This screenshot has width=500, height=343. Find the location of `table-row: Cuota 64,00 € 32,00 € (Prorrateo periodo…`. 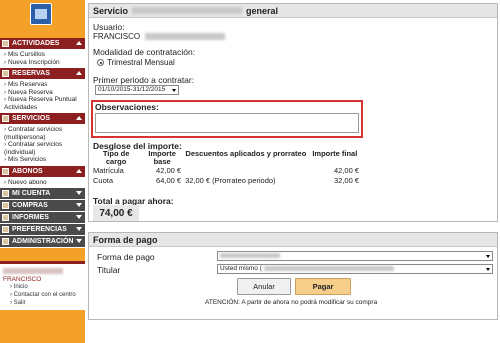

table-row: Cuota 64,00 € 32,00 € (Prorrateo periodo… is located at coordinates (226, 181).